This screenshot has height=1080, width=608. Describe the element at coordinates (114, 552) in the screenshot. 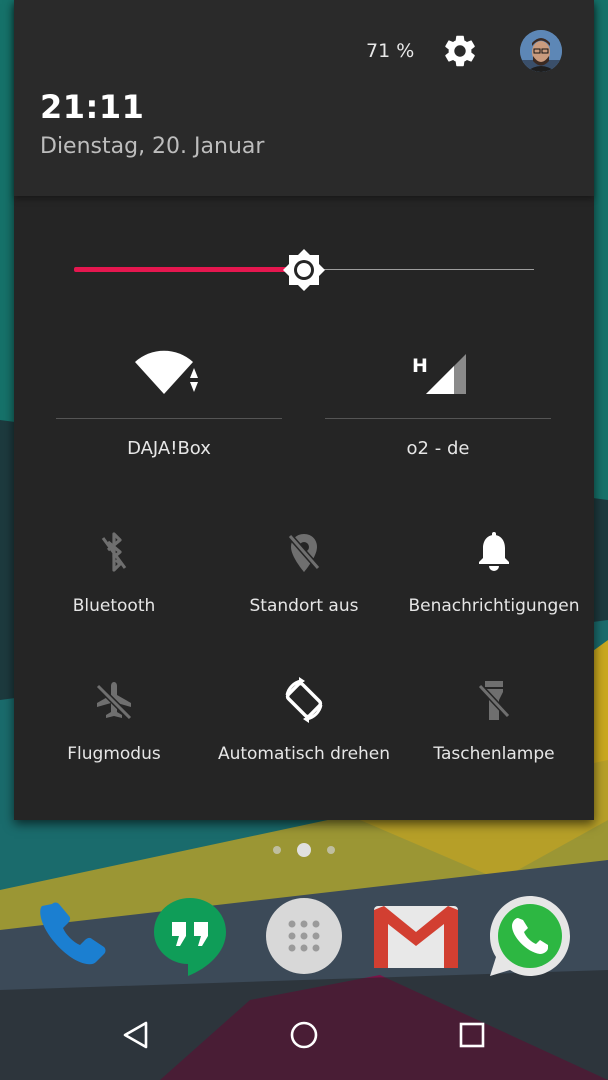

I see `bluetooth-off-icon` at that location.